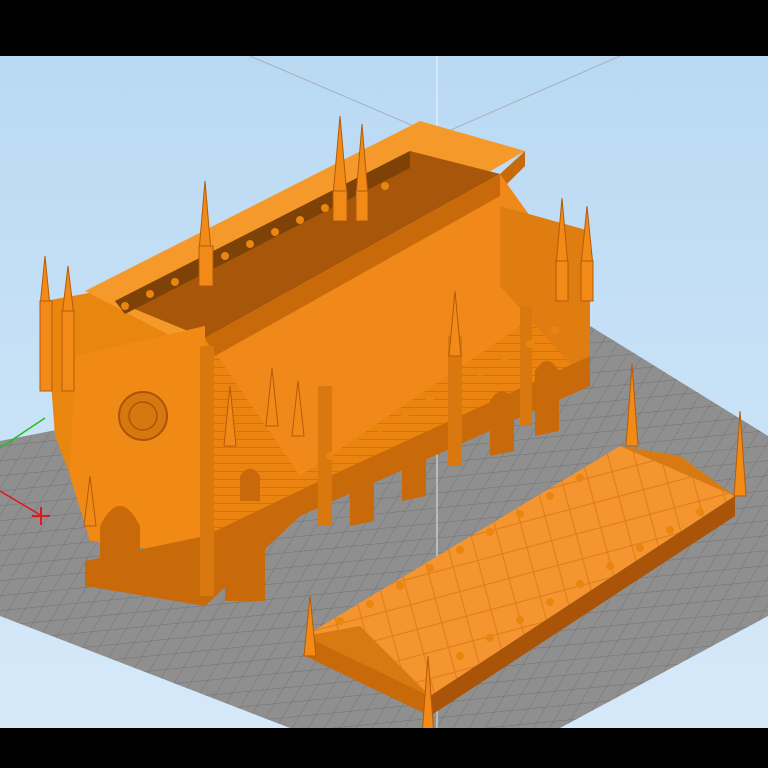 The image size is (768, 768). What do you see at coordinates (143, 416) in the screenshot?
I see `rose-window-icon` at bounding box center [143, 416].